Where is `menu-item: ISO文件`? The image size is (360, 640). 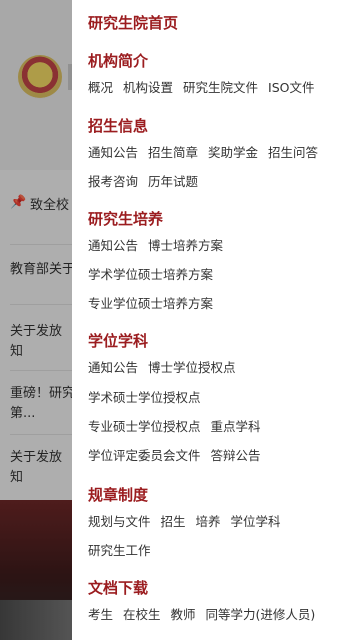
menu-item: ISO文件 is located at coordinates (291, 87).